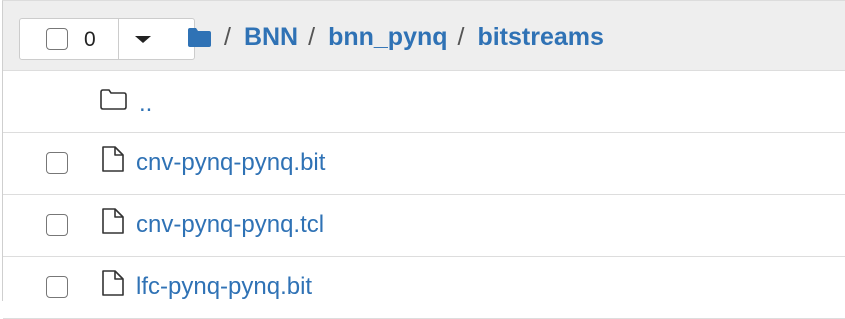 The height and width of the screenshot is (319, 845). Describe the element at coordinates (271, 37) in the screenshot. I see `breadcrumb-item-bnn: BNN` at that location.